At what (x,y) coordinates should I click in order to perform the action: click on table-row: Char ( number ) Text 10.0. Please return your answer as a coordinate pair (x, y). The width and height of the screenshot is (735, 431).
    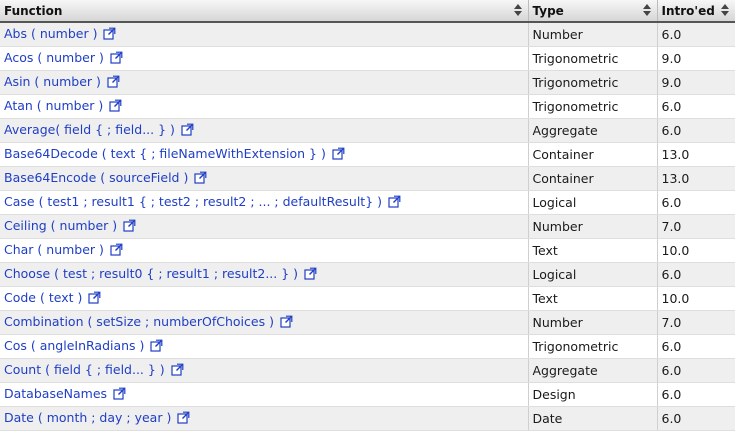
    Looking at the image, I should click on (367, 250).